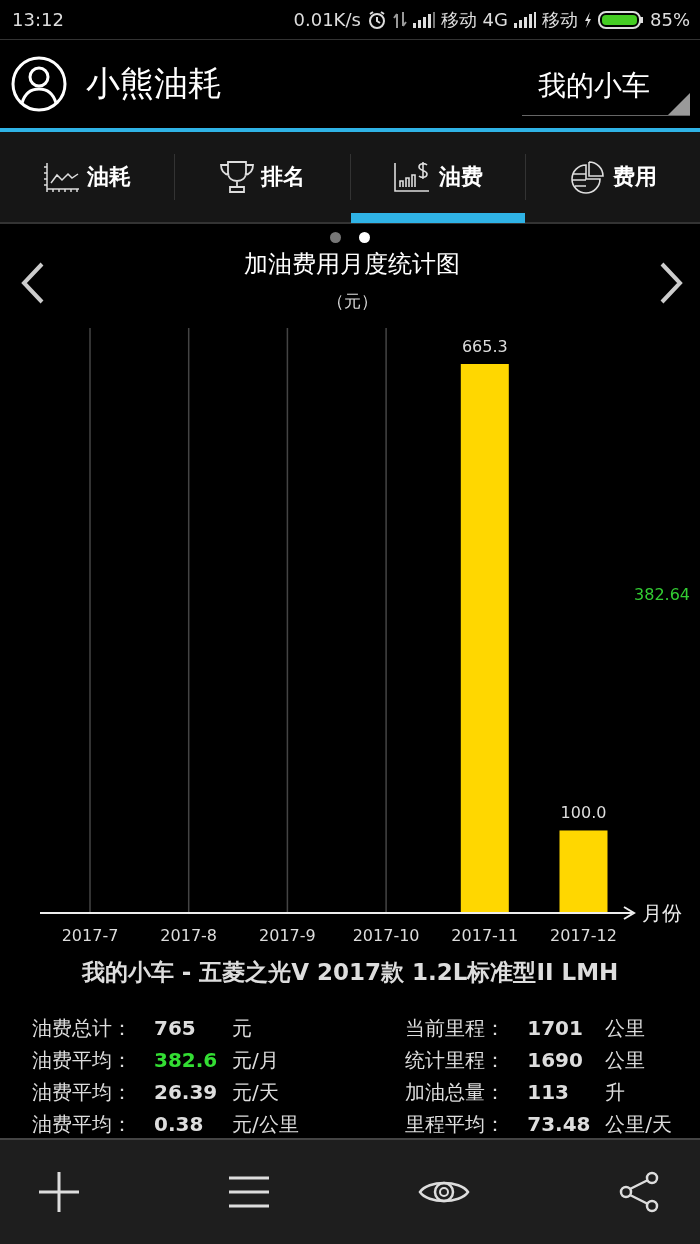 This screenshot has height=1244, width=700. What do you see at coordinates (612, 177) in the screenshot?
I see `tab: 费用` at bounding box center [612, 177].